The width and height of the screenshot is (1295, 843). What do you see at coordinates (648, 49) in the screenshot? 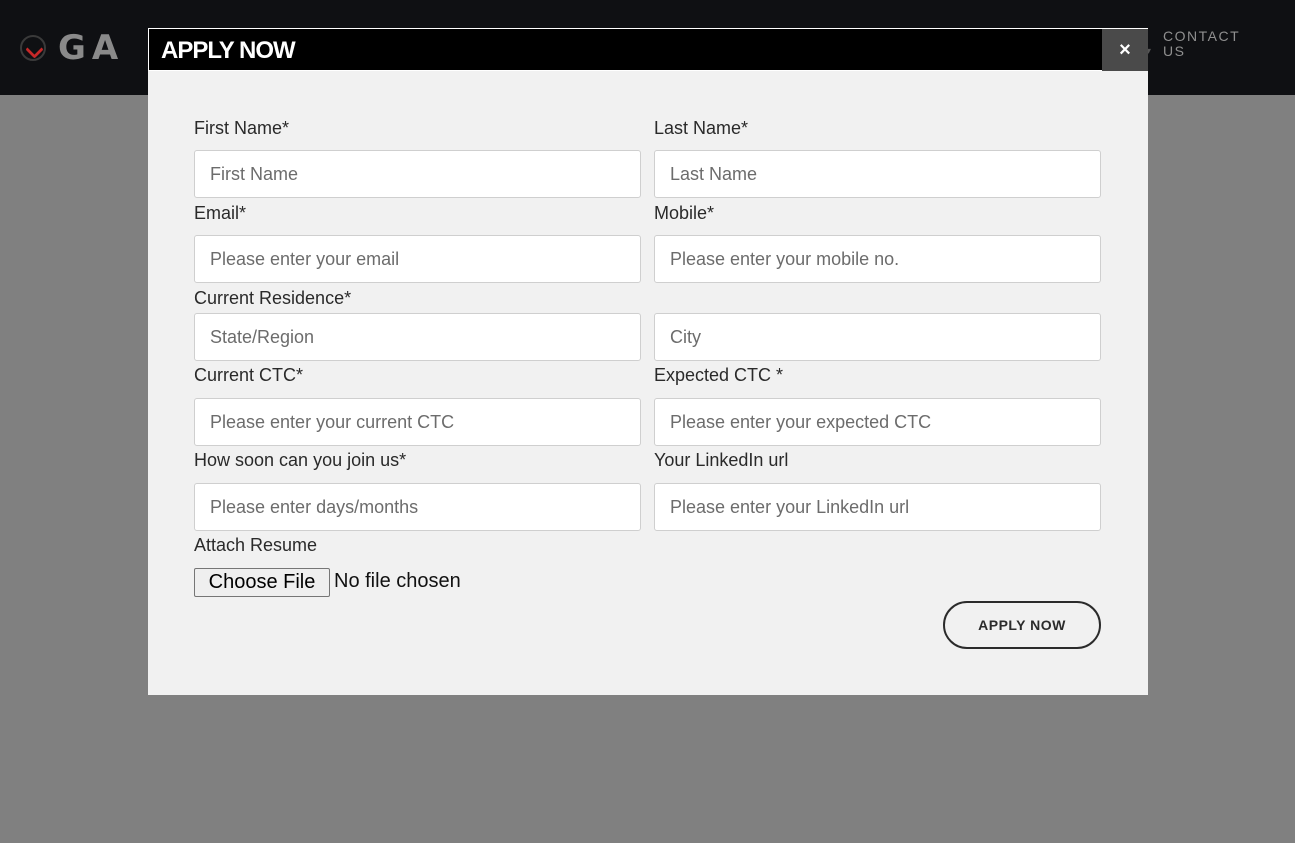
I see `modal-header: APPLY NOW ×` at bounding box center [648, 49].